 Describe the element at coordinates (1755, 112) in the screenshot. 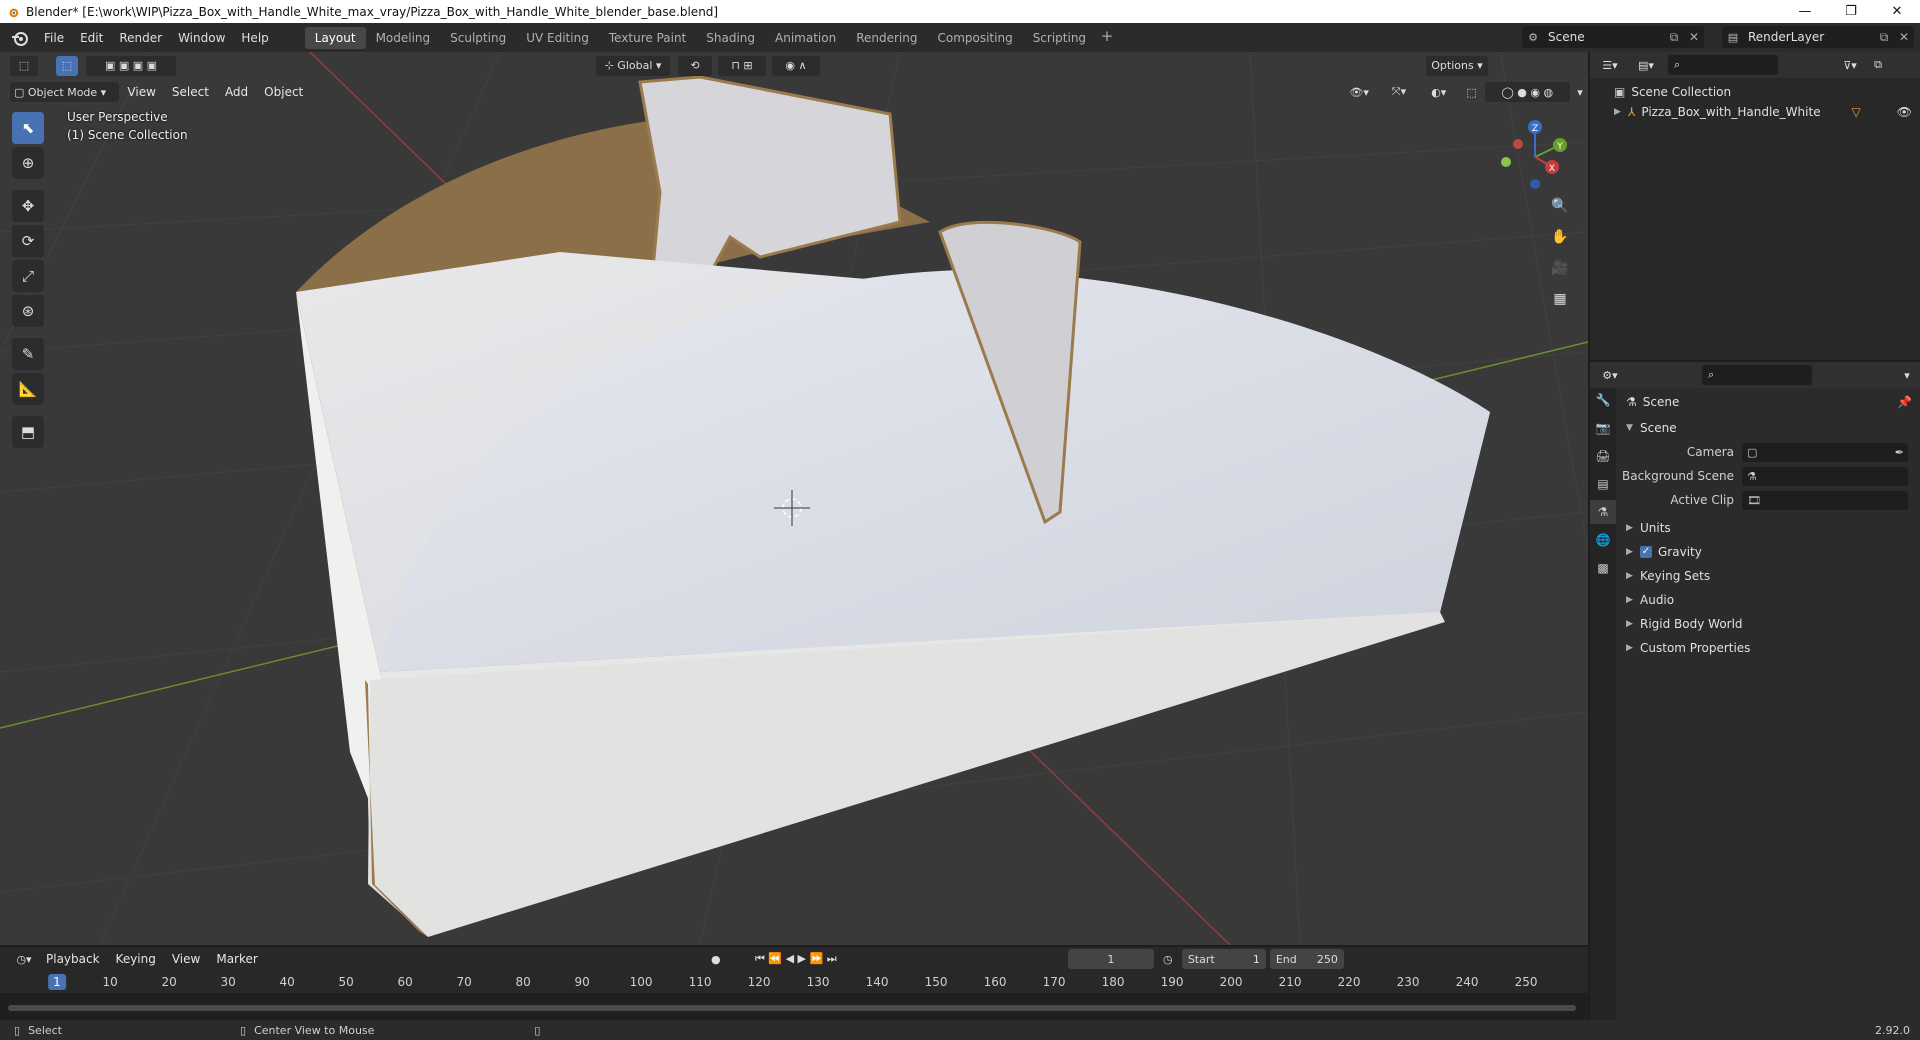

I see `outliner-item: ▶ ⅄ Pizza_Box_with_Handle_White ▽ 👁` at that location.